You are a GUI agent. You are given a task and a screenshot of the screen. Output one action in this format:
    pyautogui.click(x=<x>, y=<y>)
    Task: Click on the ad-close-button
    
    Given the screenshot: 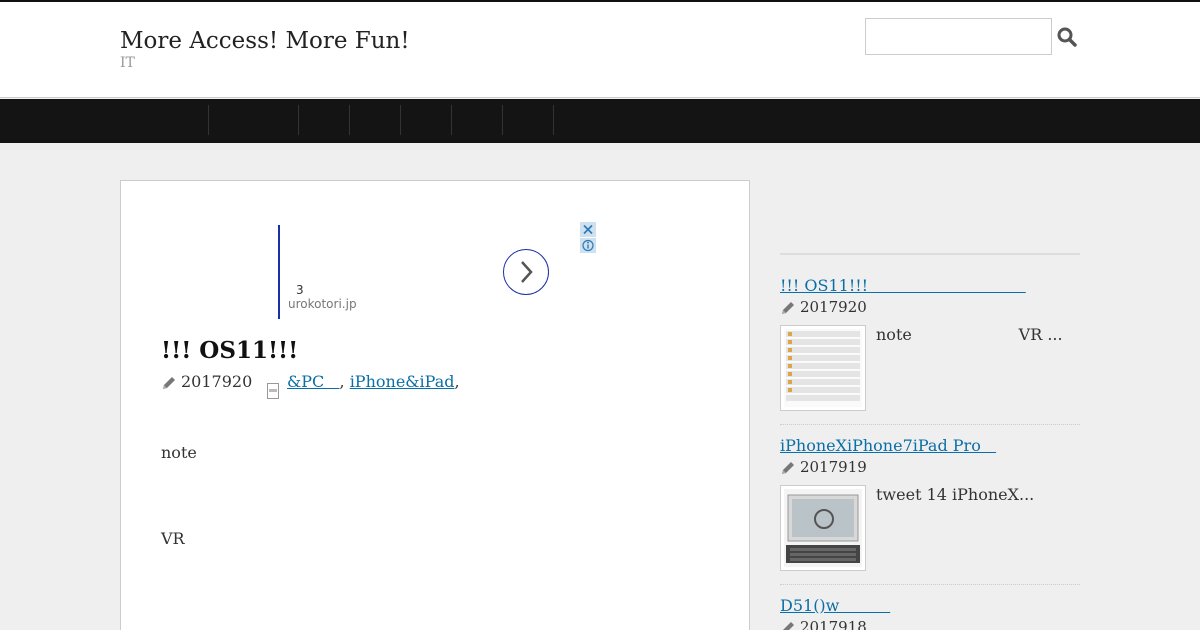 What is the action you would take?
    pyautogui.click(x=588, y=229)
    